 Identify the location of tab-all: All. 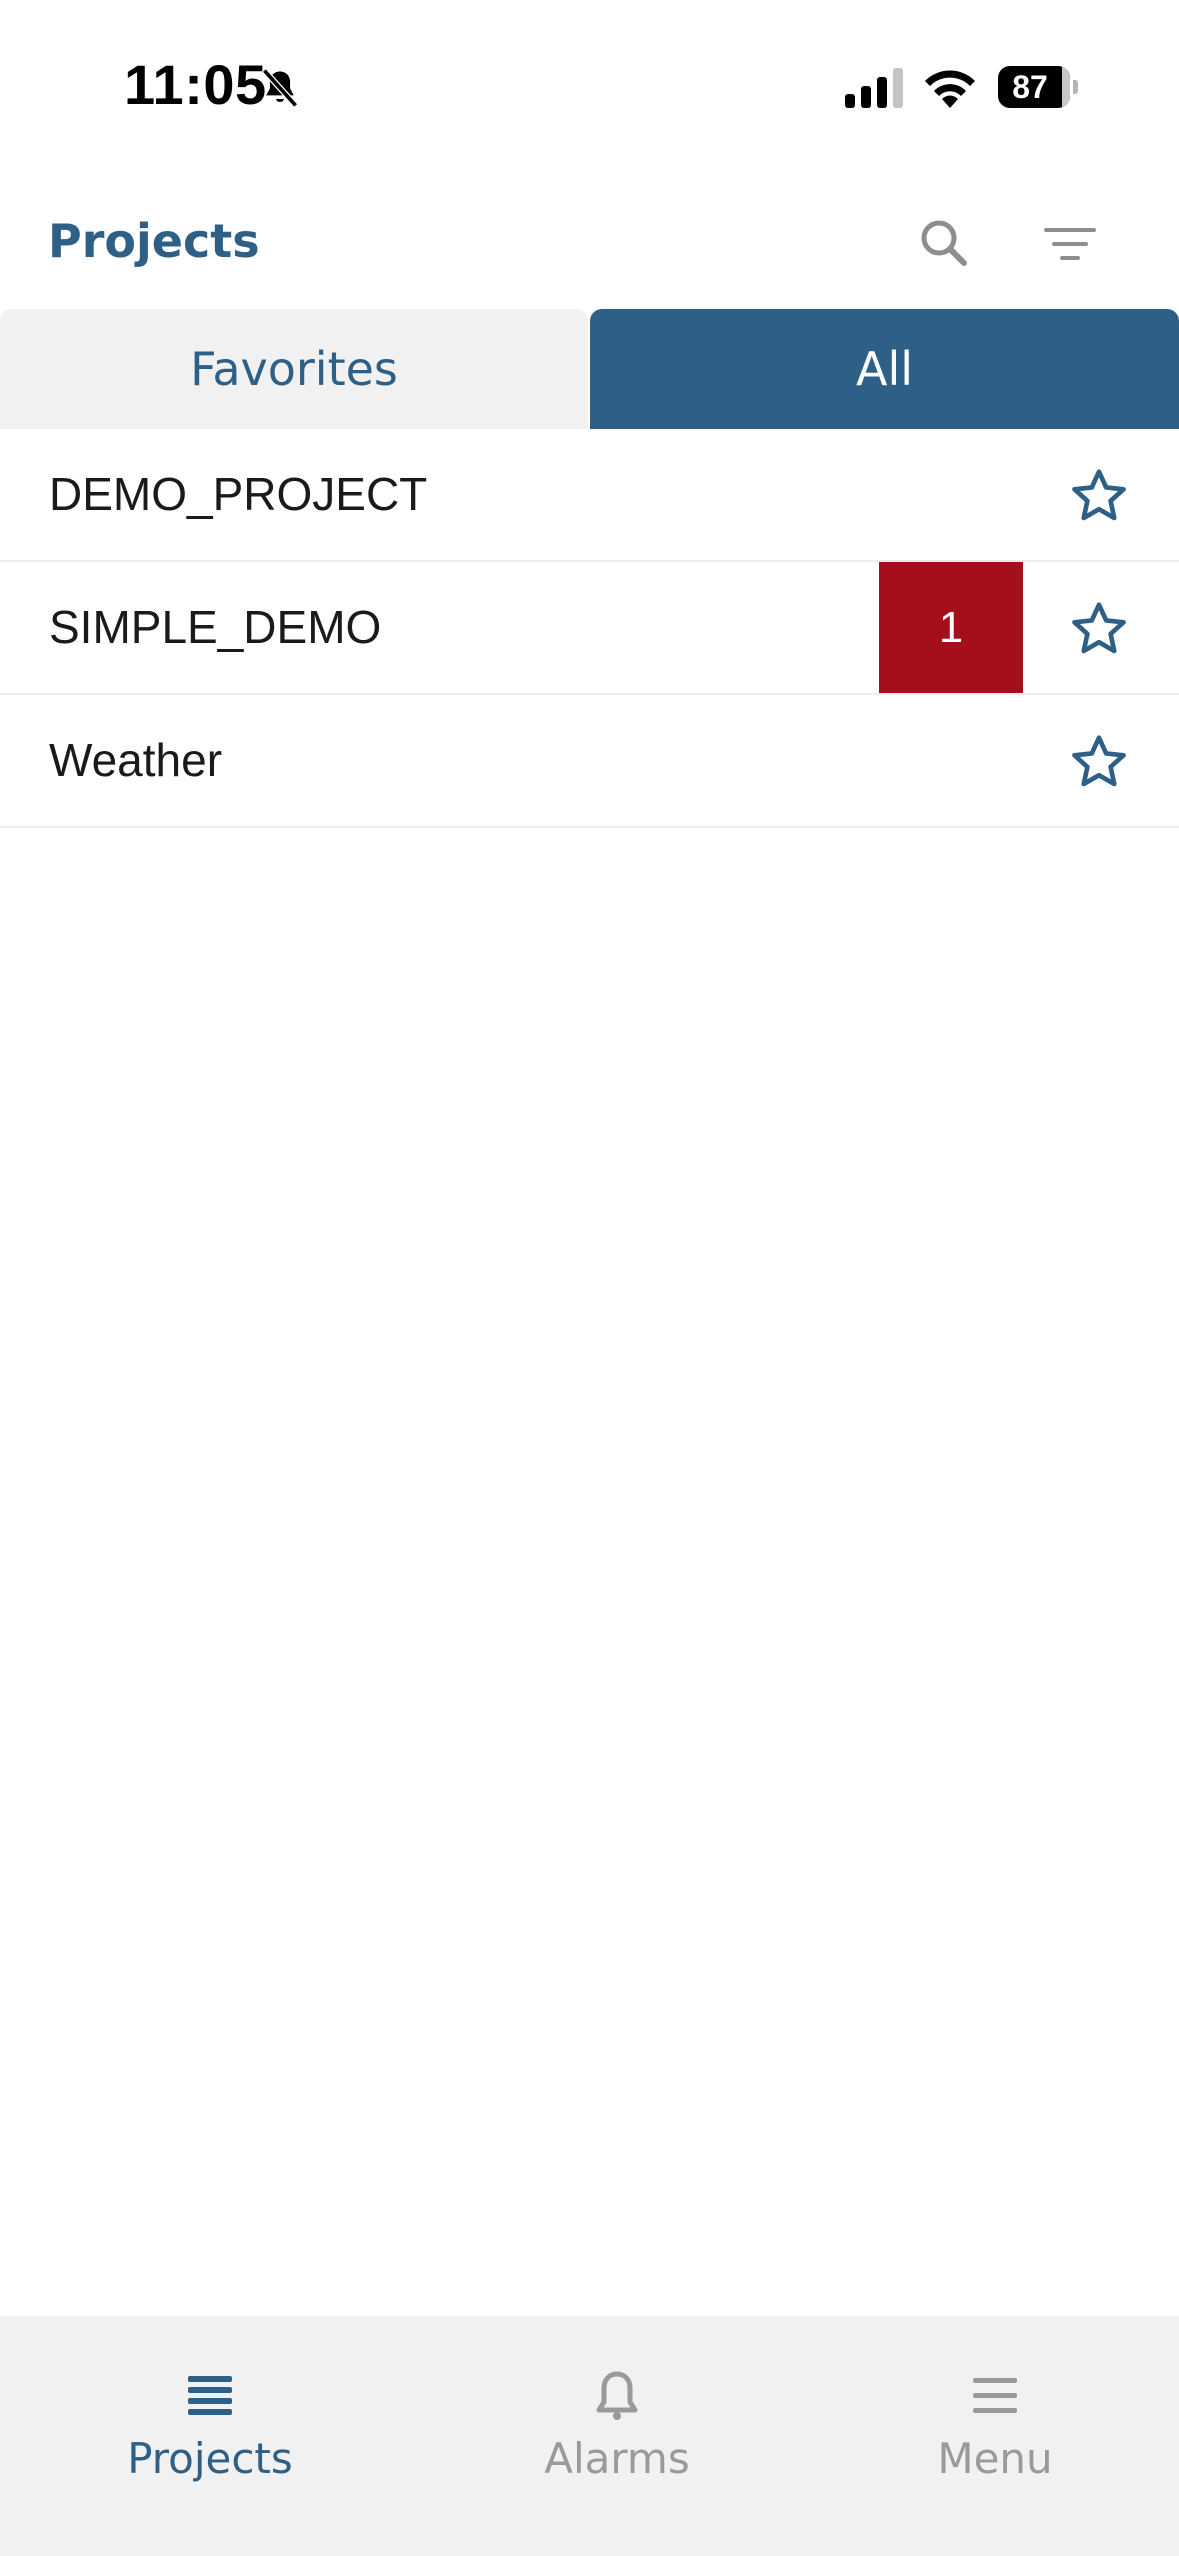
(884, 369).